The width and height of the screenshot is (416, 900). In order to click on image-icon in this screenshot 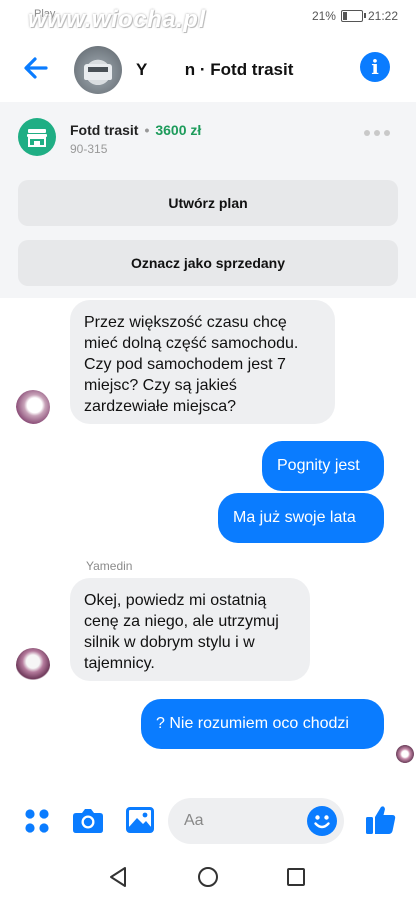, I will do `click(140, 820)`.